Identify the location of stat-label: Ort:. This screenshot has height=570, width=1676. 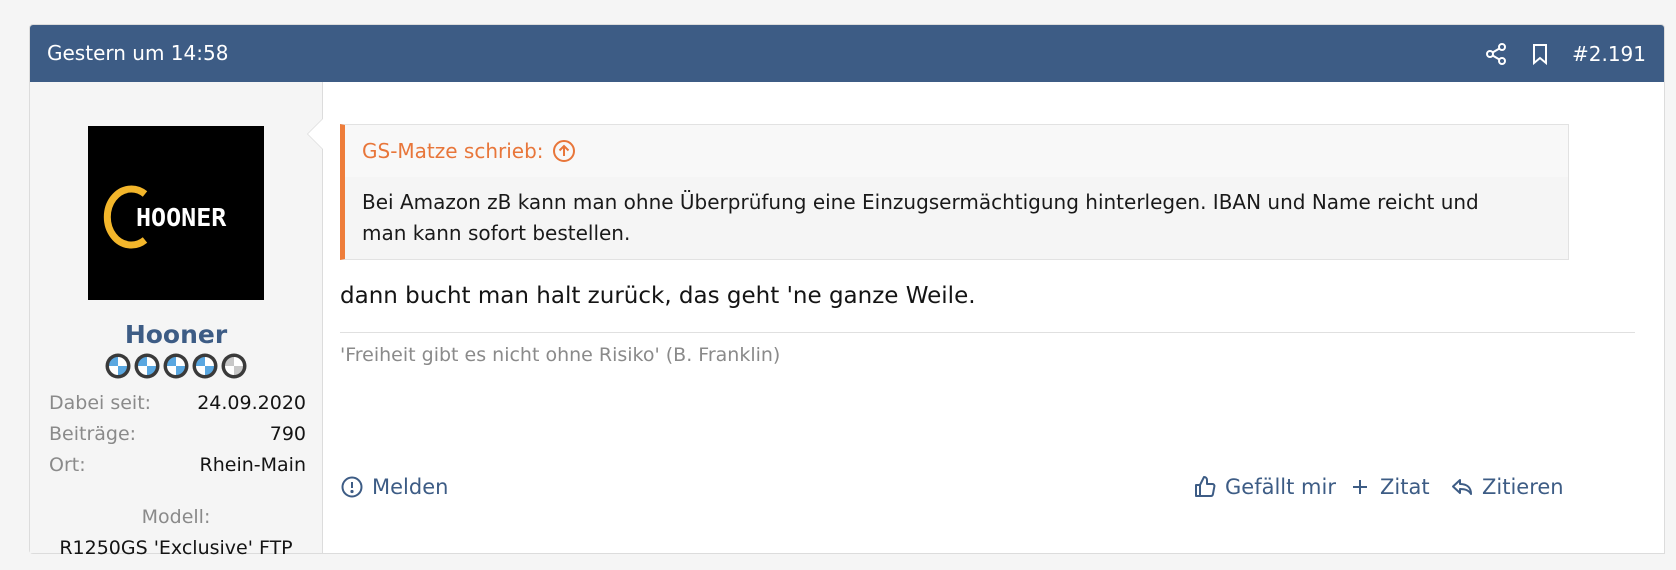
(67, 465).